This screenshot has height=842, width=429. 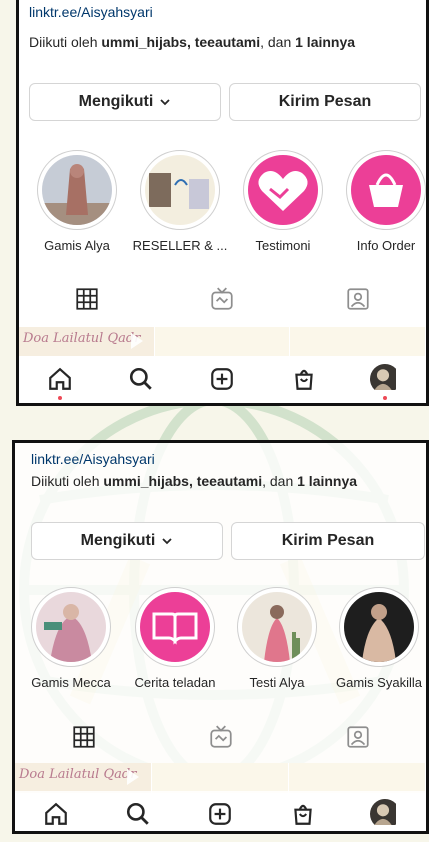 I want to click on story-highlight: Info Order, so click(x=386, y=201).